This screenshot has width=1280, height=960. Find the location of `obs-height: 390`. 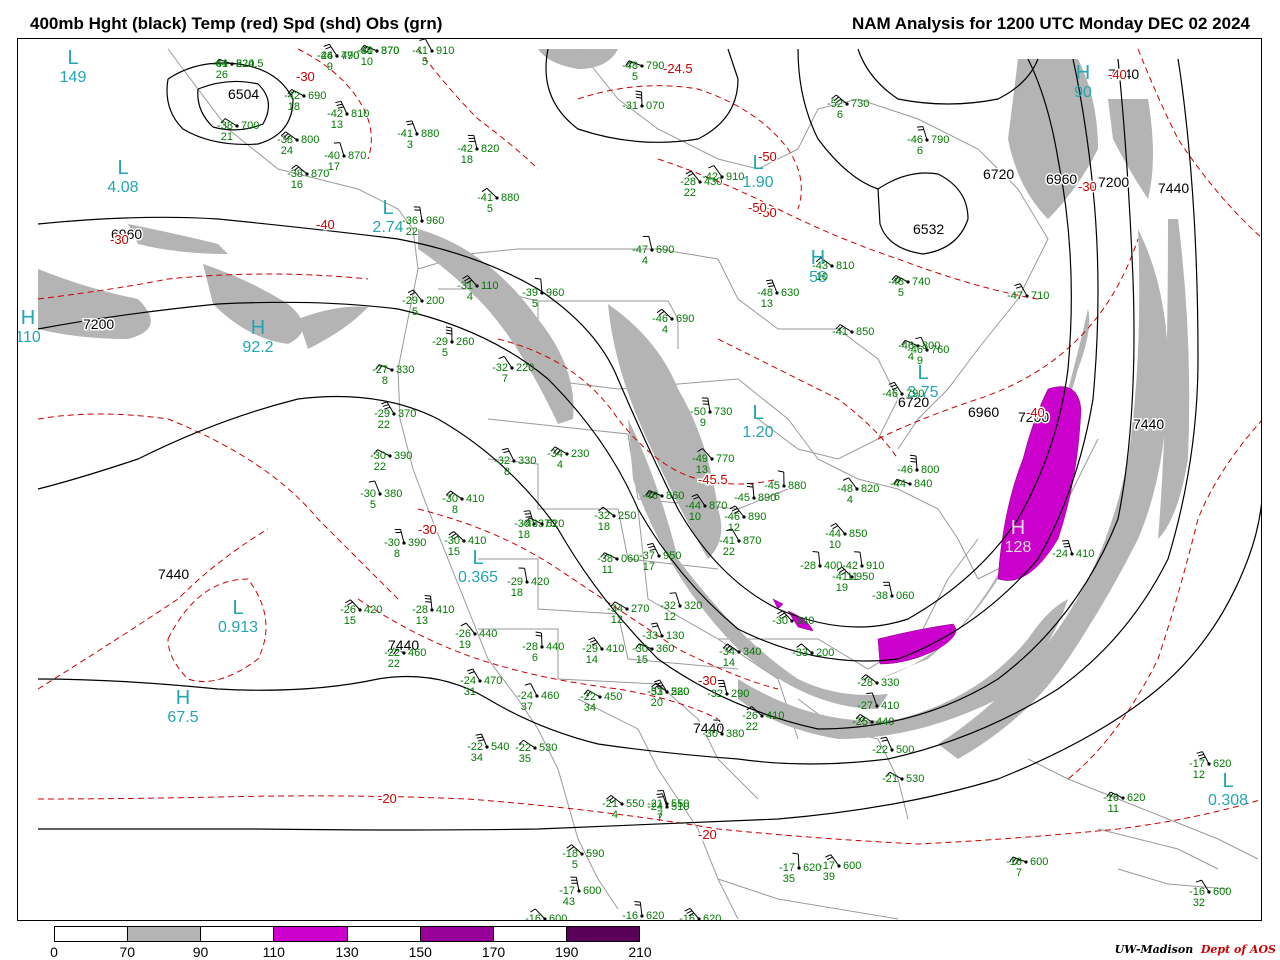

obs-height: 390 is located at coordinates (403, 456).